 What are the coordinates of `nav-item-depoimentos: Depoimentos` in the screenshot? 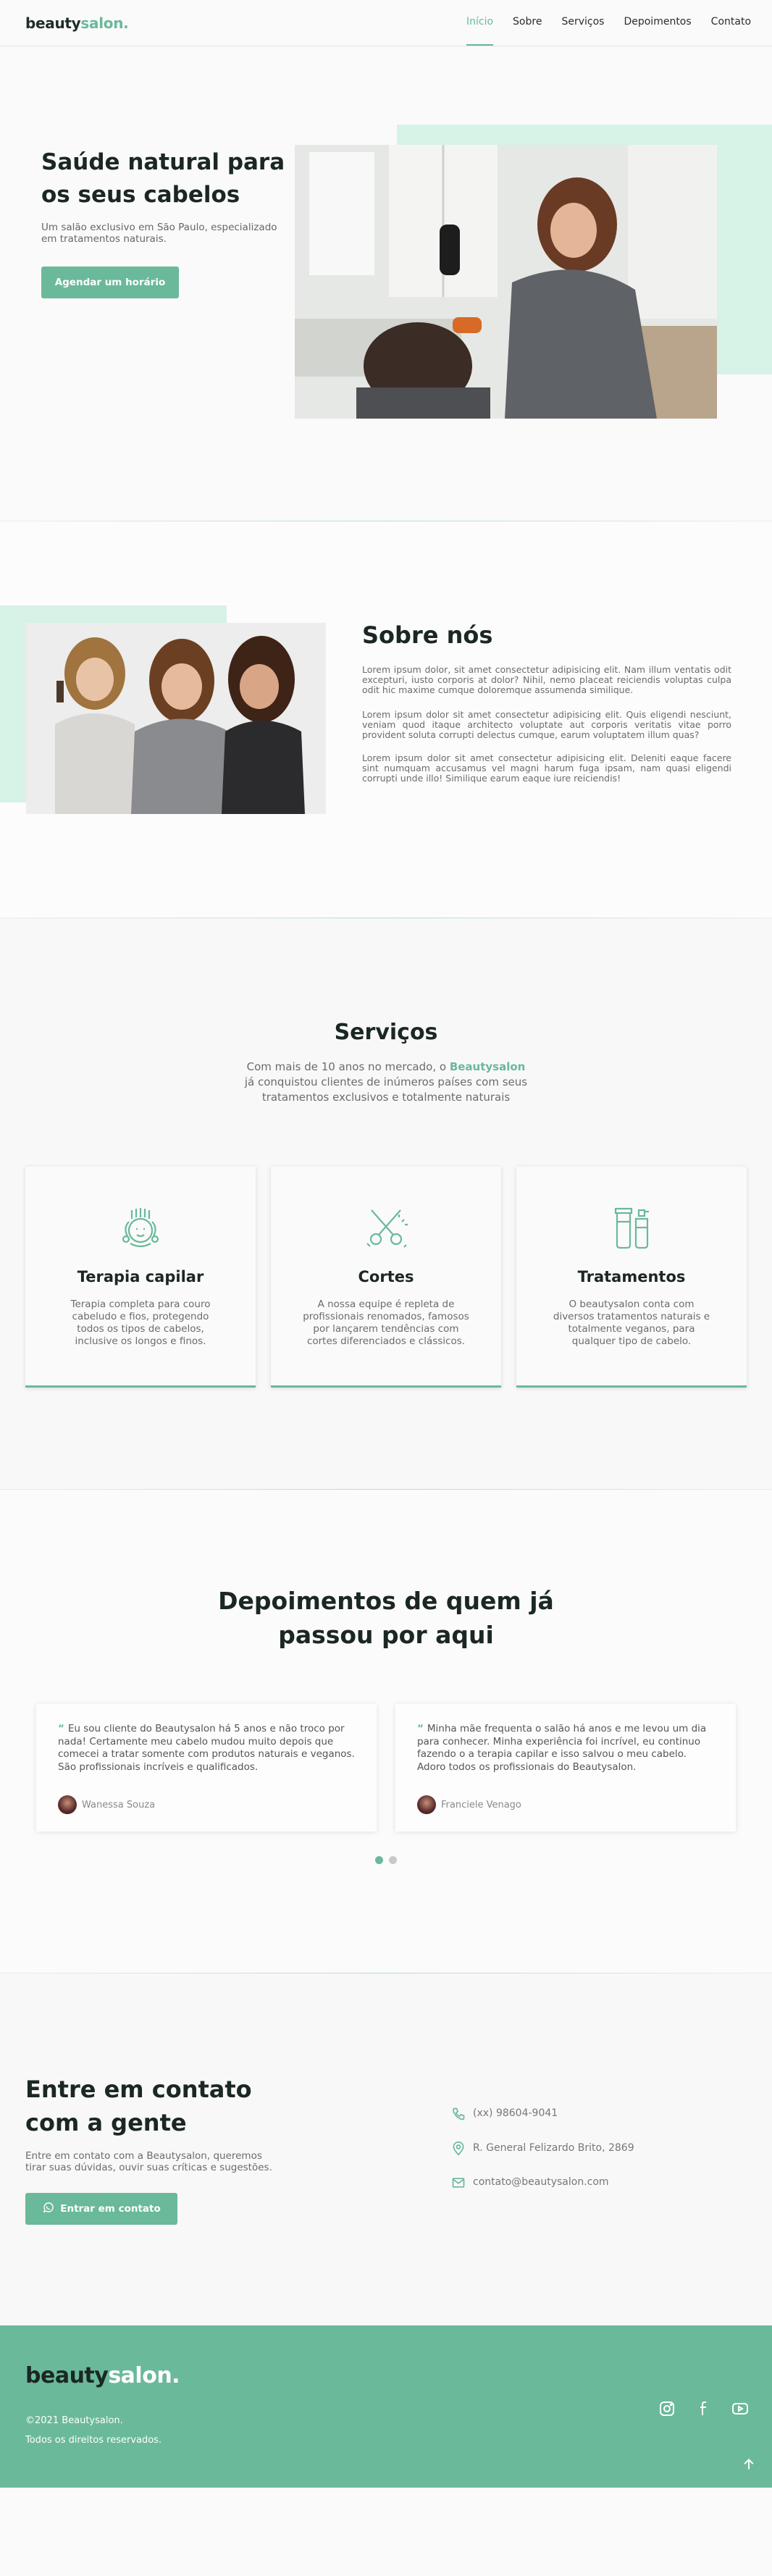 It's located at (657, 30).